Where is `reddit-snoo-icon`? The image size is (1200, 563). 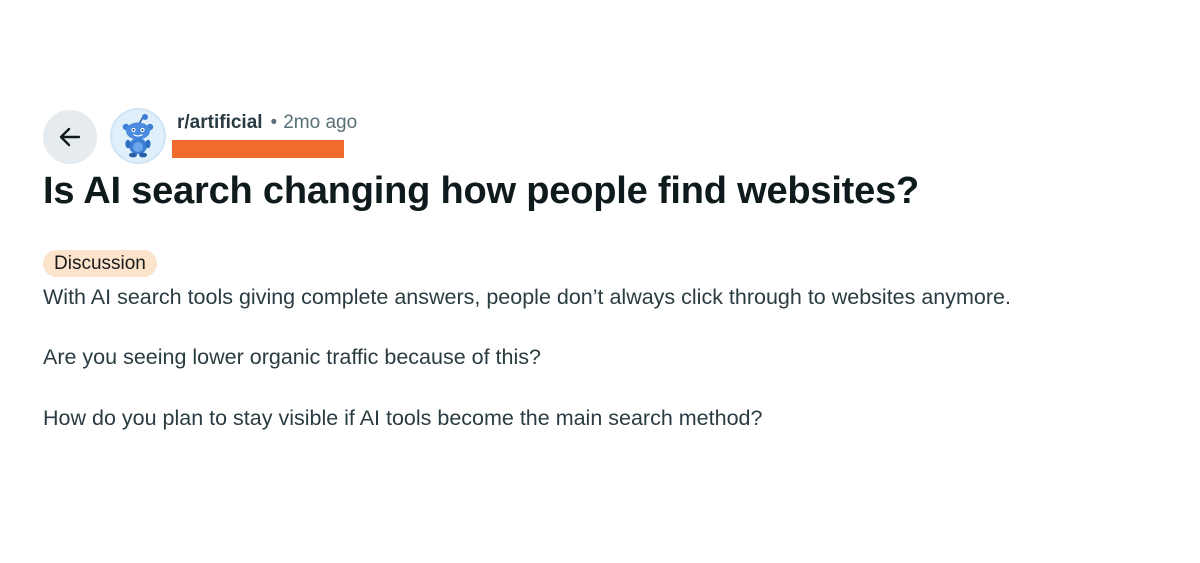 reddit-snoo-icon is located at coordinates (138, 136).